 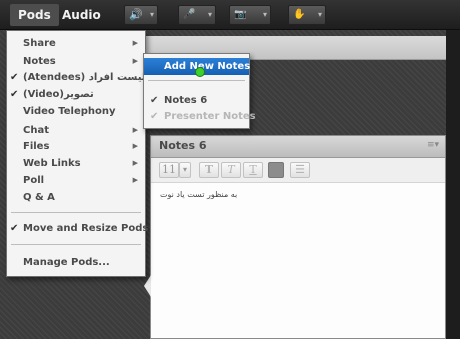 What do you see at coordinates (198, 194) in the screenshot?
I see `notes-content: به منظور تست یاد نوت` at bounding box center [198, 194].